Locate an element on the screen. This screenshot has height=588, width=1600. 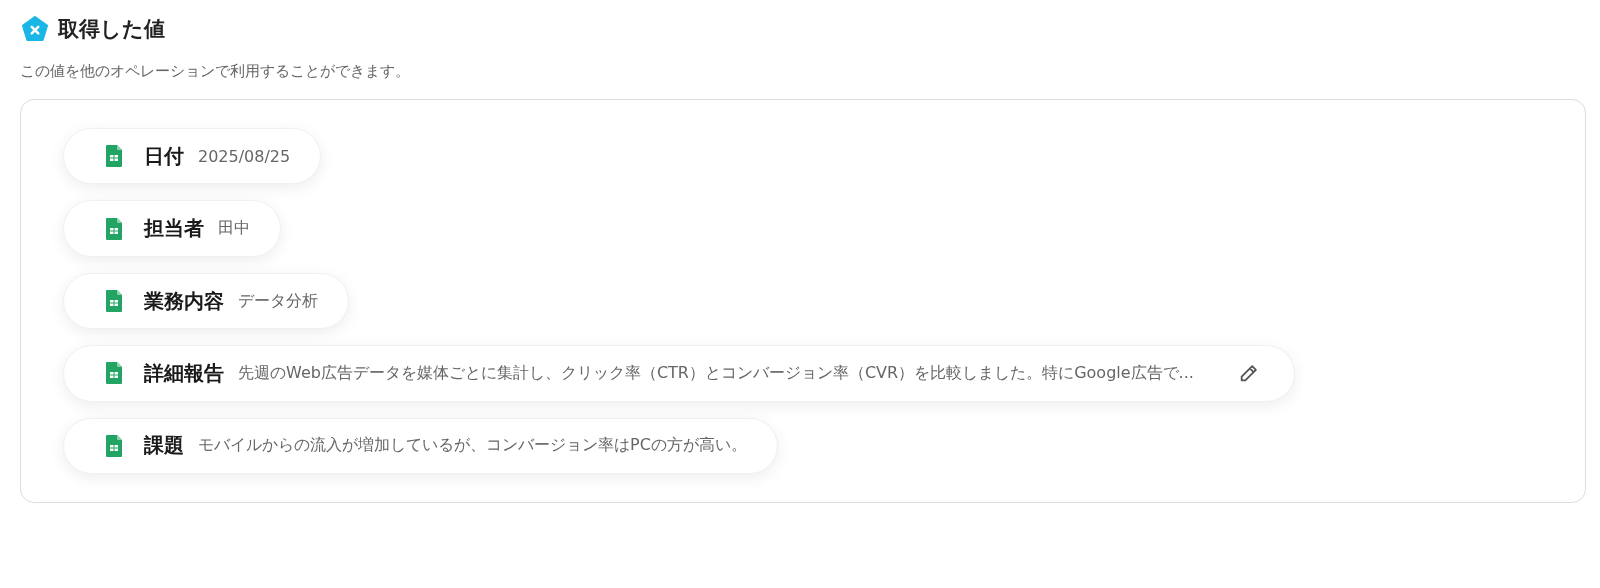
section-title: 取得した値 is located at coordinates (111, 29).